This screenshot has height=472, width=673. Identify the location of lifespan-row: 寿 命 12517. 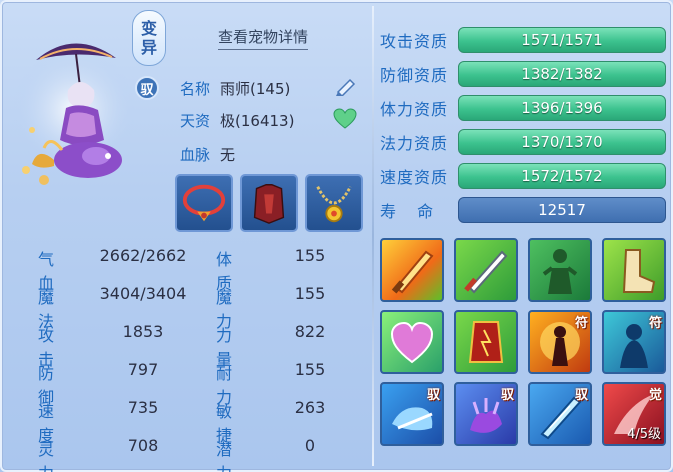
(523, 210).